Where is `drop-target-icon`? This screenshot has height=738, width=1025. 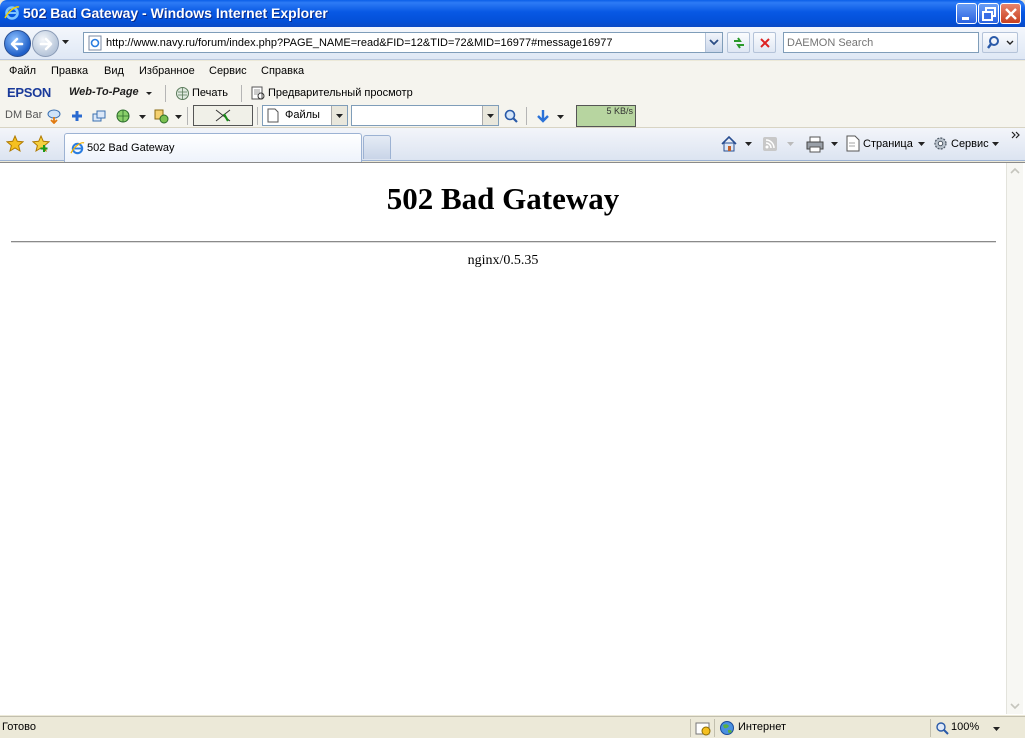
drop-target-icon is located at coordinates (223, 115).